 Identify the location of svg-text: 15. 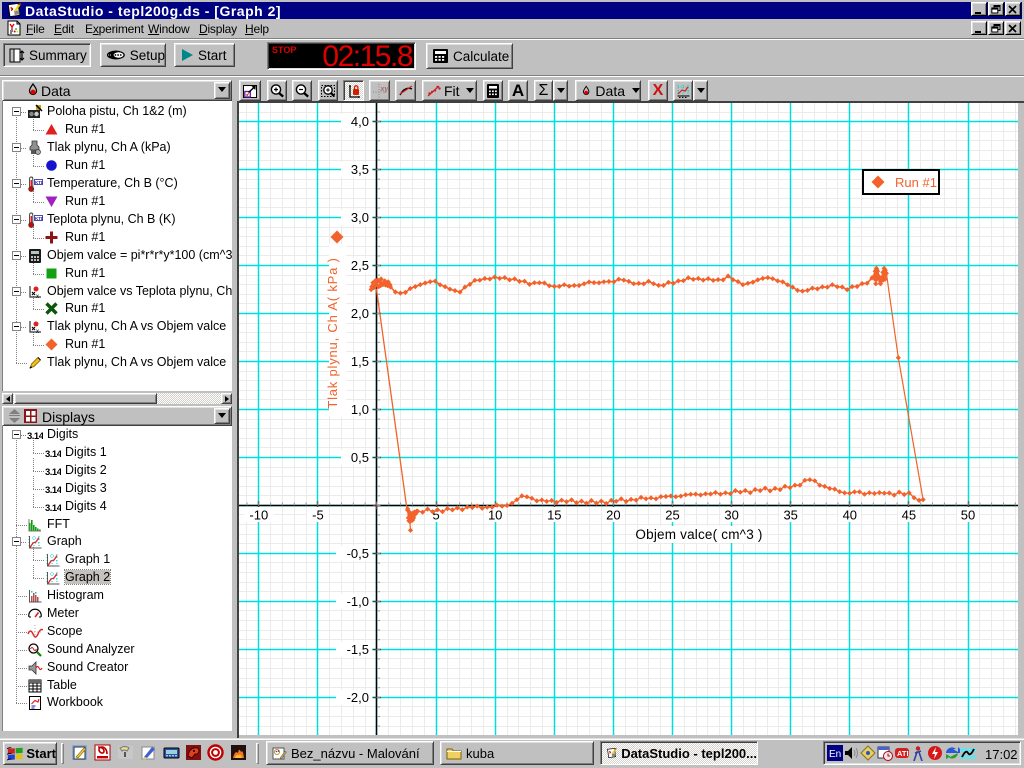
(554, 515).